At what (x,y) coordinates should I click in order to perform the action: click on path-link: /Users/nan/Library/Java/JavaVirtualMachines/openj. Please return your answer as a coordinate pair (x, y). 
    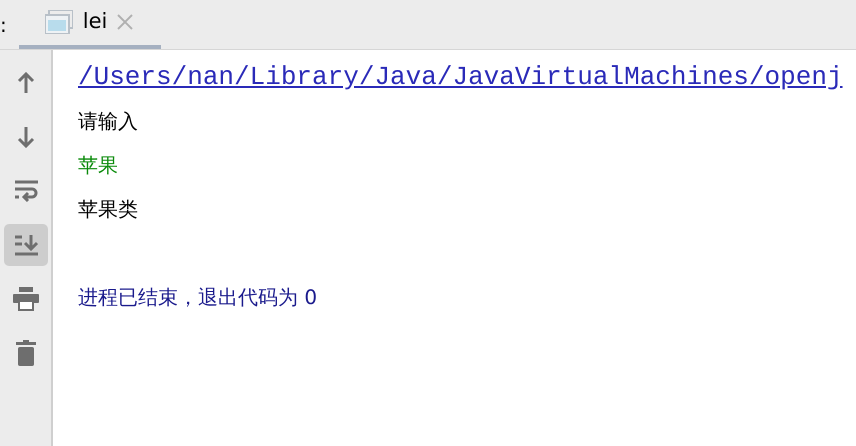
    Looking at the image, I should click on (460, 77).